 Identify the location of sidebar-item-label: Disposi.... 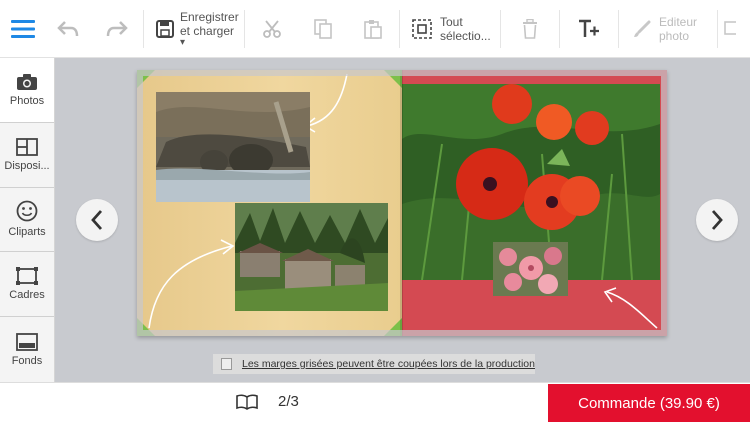
(27, 165).